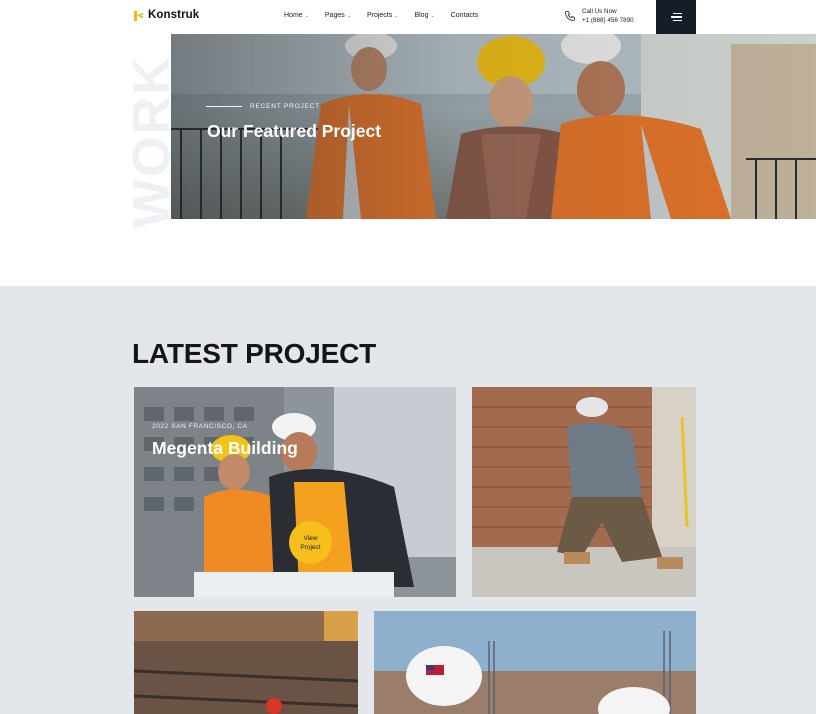 The width and height of the screenshot is (816, 714). What do you see at coordinates (138, 15) in the screenshot?
I see `logo-mark-icon` at bounding box center [138, 15].